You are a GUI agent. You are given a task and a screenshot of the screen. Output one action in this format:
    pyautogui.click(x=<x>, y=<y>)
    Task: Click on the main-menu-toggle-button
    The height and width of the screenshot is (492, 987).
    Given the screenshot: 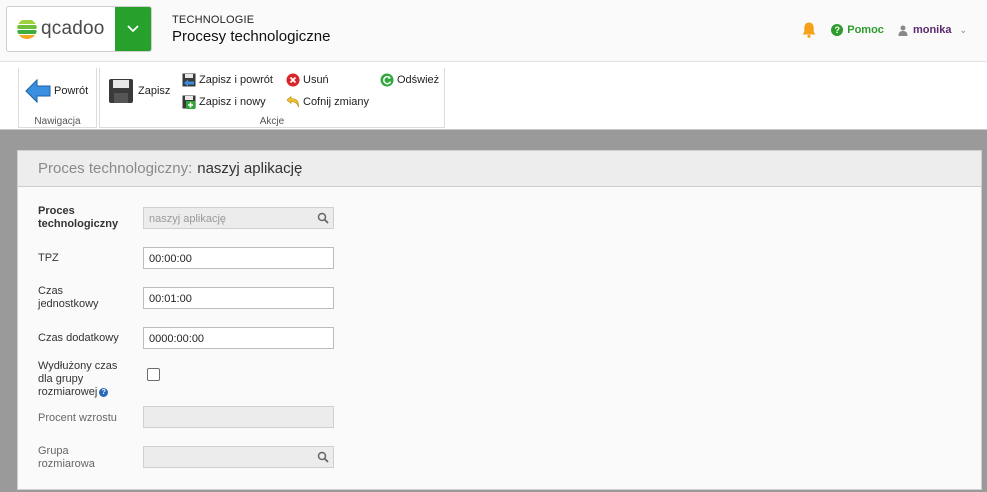 What is the action you would take?
    pyautogui.click(x=133, y=29)
    